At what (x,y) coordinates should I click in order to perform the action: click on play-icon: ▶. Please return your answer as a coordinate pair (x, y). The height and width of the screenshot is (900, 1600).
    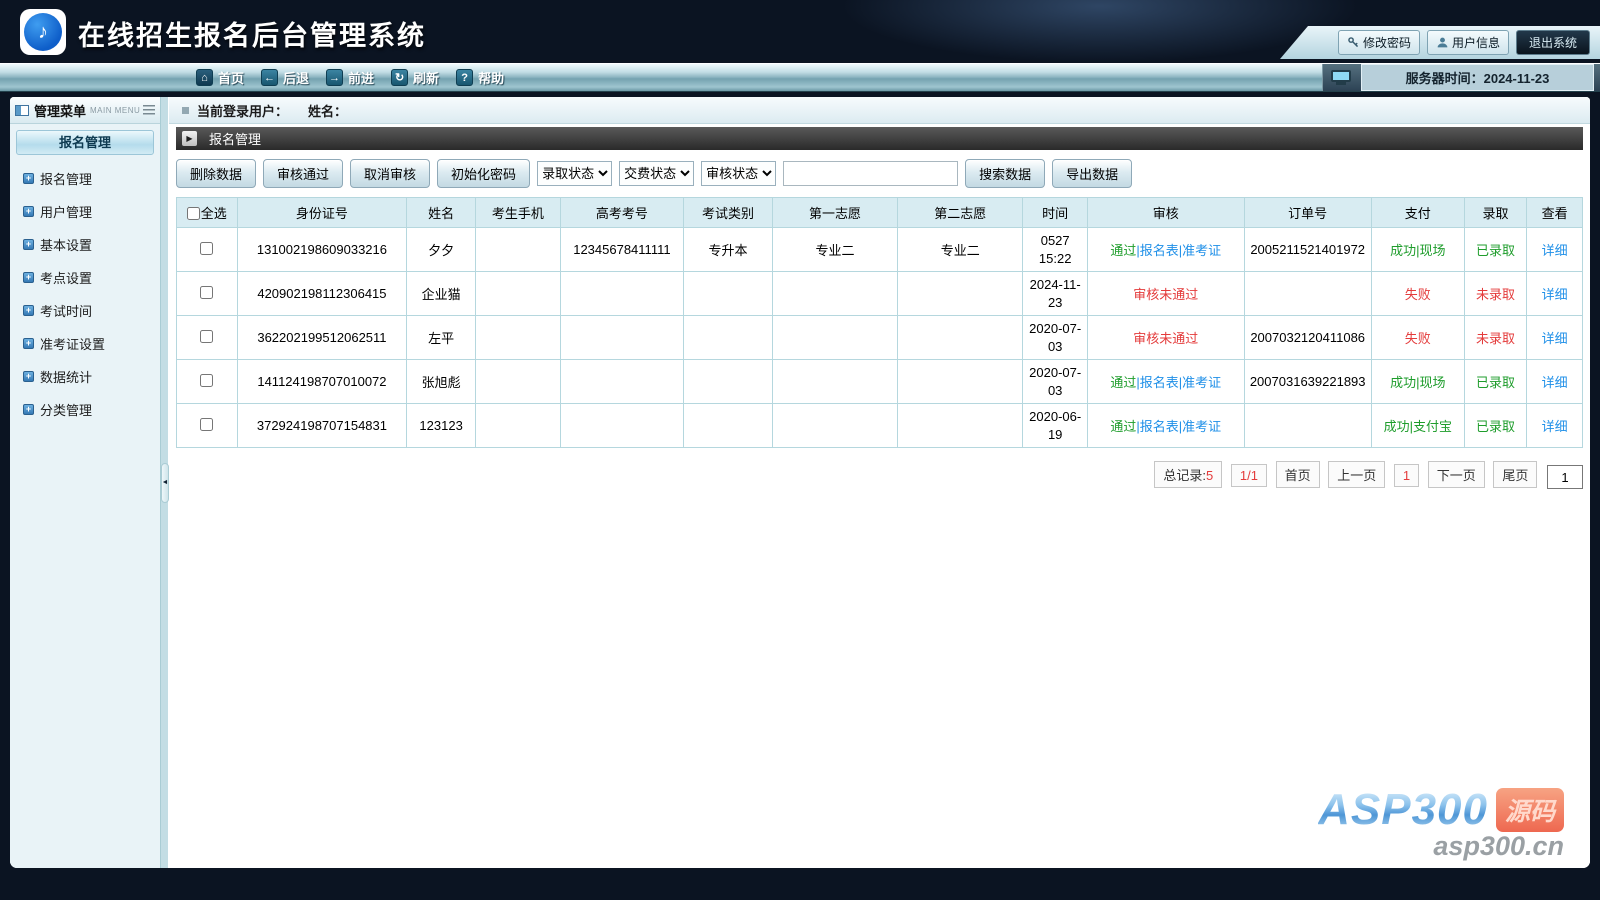
    Looking at the image, I should click on (189, 138).